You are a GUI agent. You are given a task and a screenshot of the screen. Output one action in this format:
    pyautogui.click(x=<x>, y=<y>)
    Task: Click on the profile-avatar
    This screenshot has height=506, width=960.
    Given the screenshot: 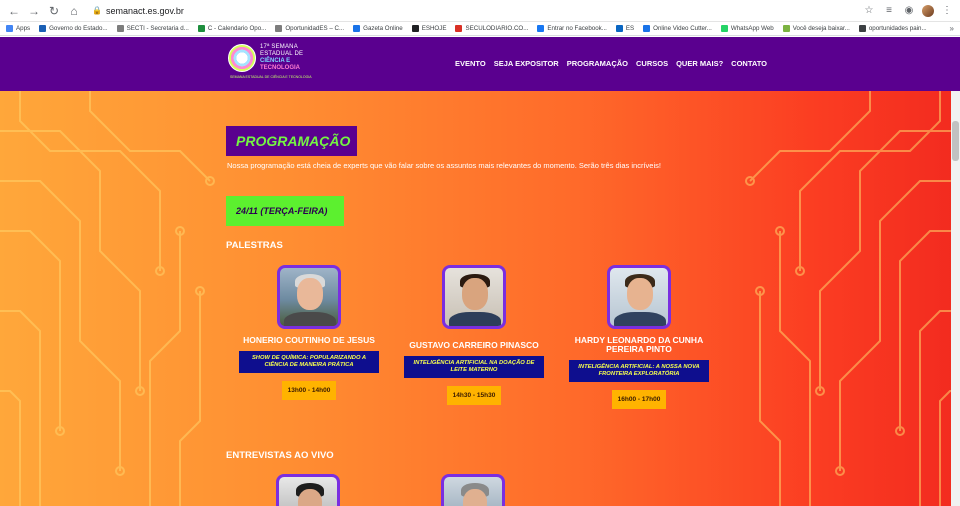 What is the action you would take?
    pyautogui.click(x=928, y=10)
    